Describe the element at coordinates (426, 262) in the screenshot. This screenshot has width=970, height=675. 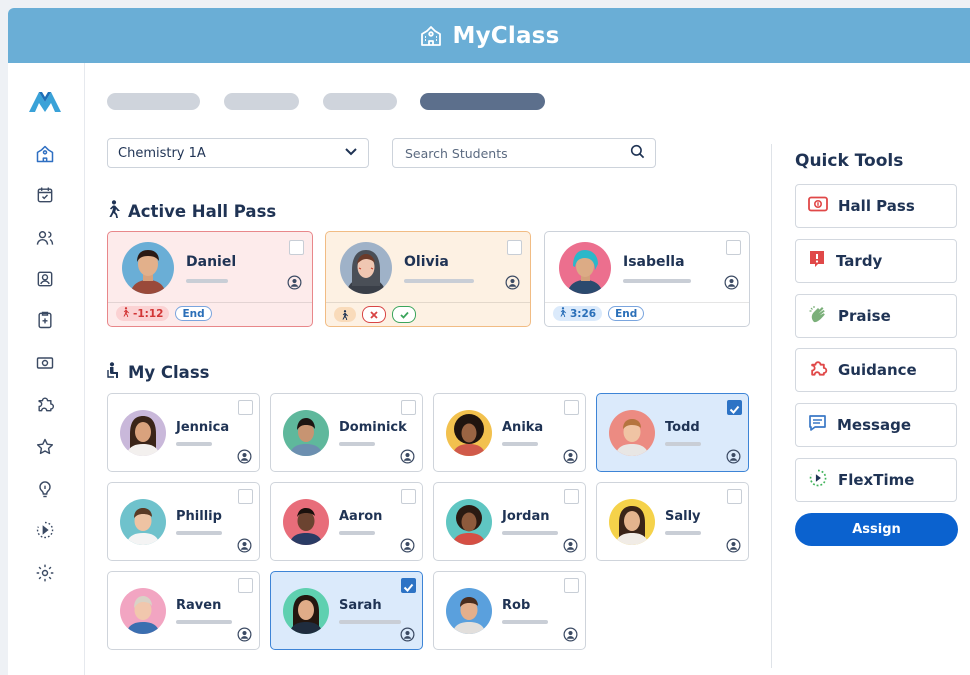
I see `student-name: Olivia` at that location.